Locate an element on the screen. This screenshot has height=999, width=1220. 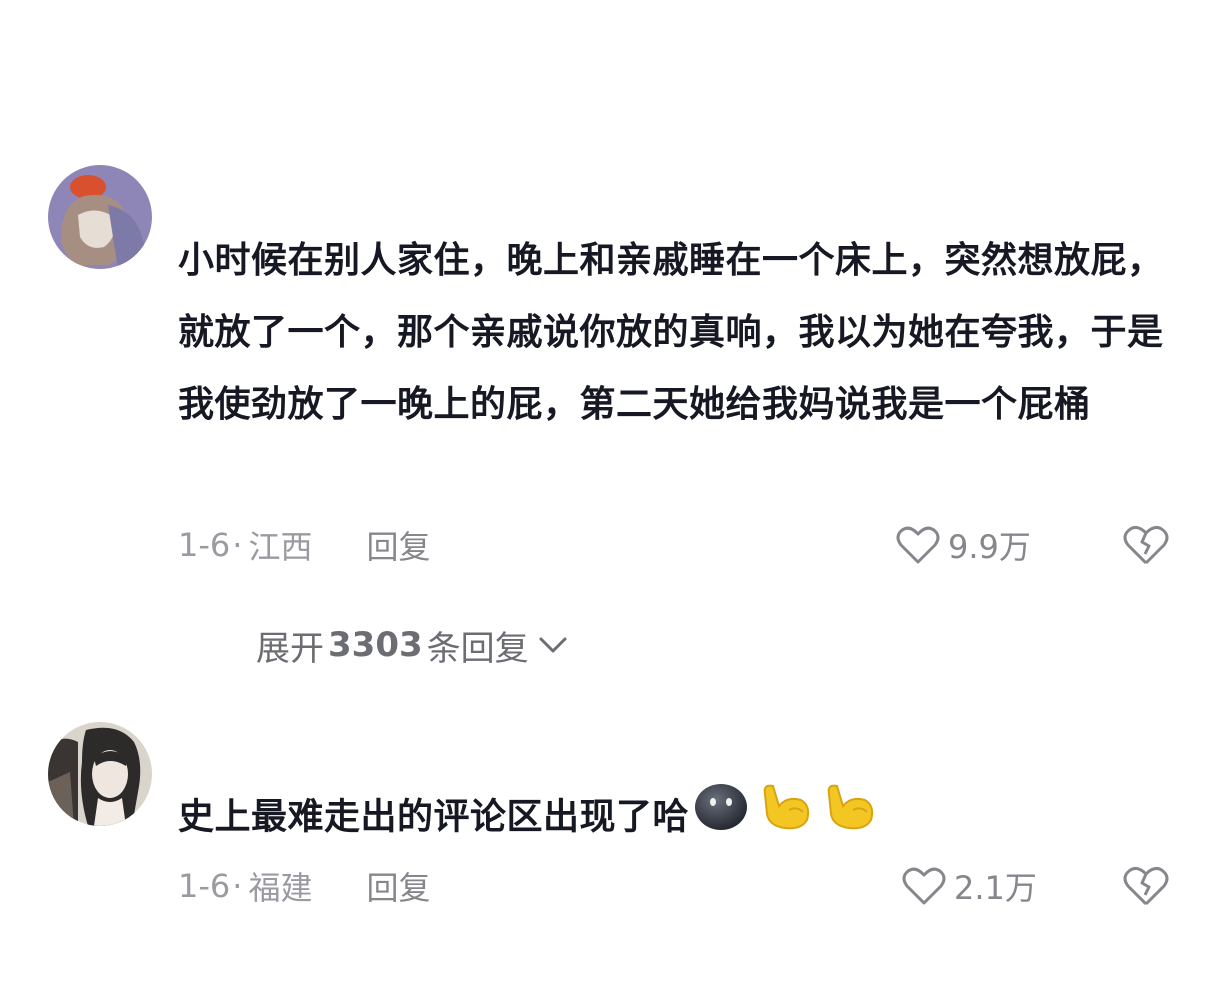
comment-meta: 1-6 · 福建 回复 is located at coordinates (304, 886).